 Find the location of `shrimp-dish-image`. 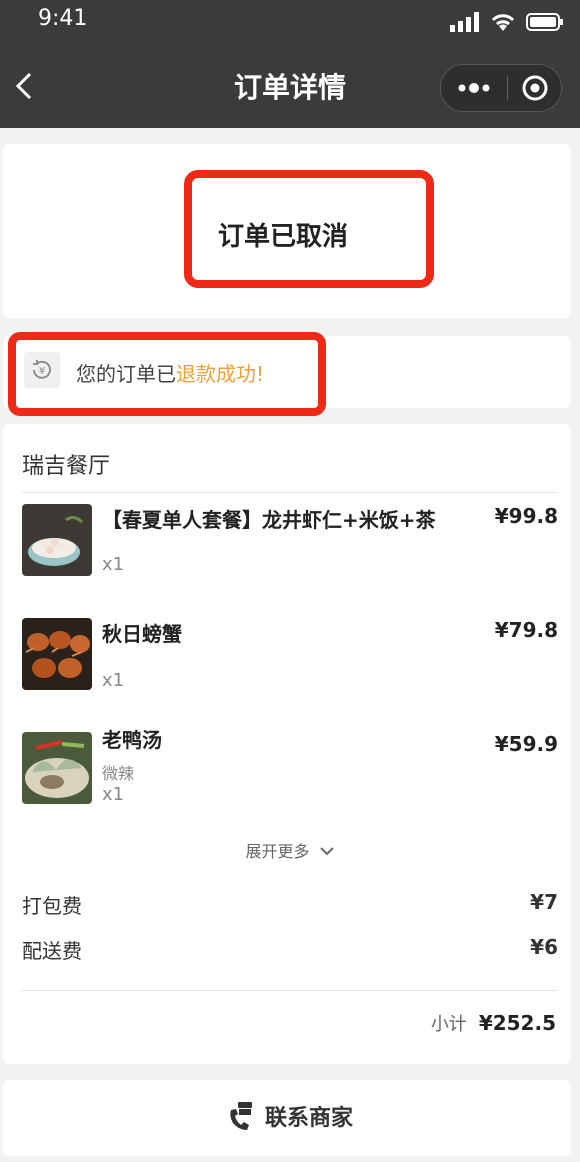

shrimp-dish-image is located at coordinates (57, 540).